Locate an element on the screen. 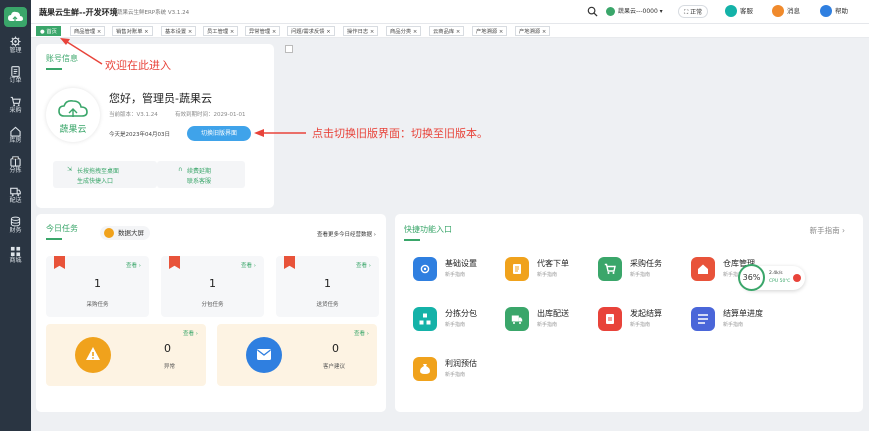 Image resolution: width=869 pixels, height=431 pixels. gear-icon is located at coordinates (15, 41).